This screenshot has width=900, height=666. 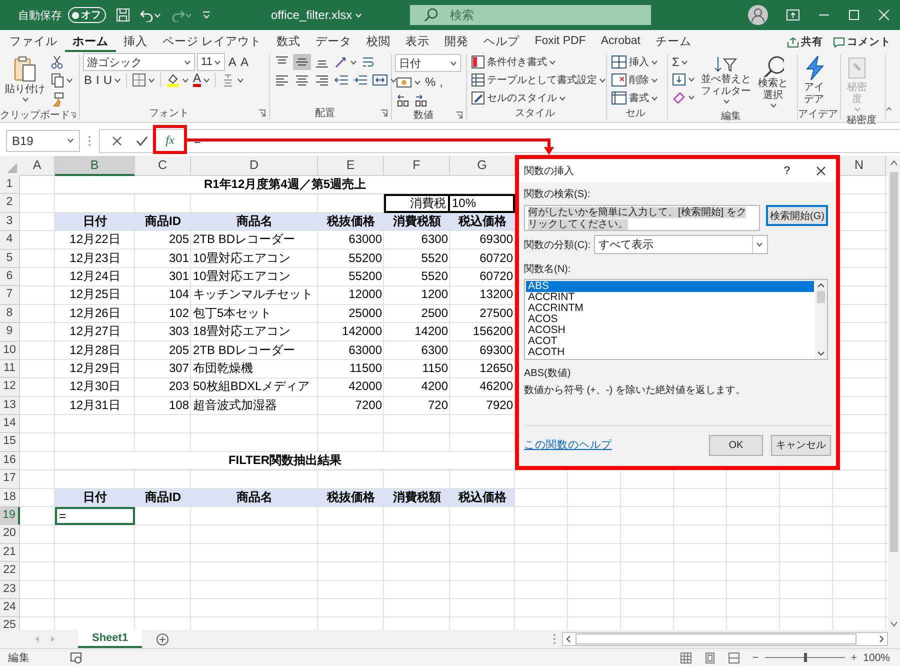 What do you see at coordinates (821, 171) in the screenshot?
I see `close-icon` at bounding box center [821, 171].